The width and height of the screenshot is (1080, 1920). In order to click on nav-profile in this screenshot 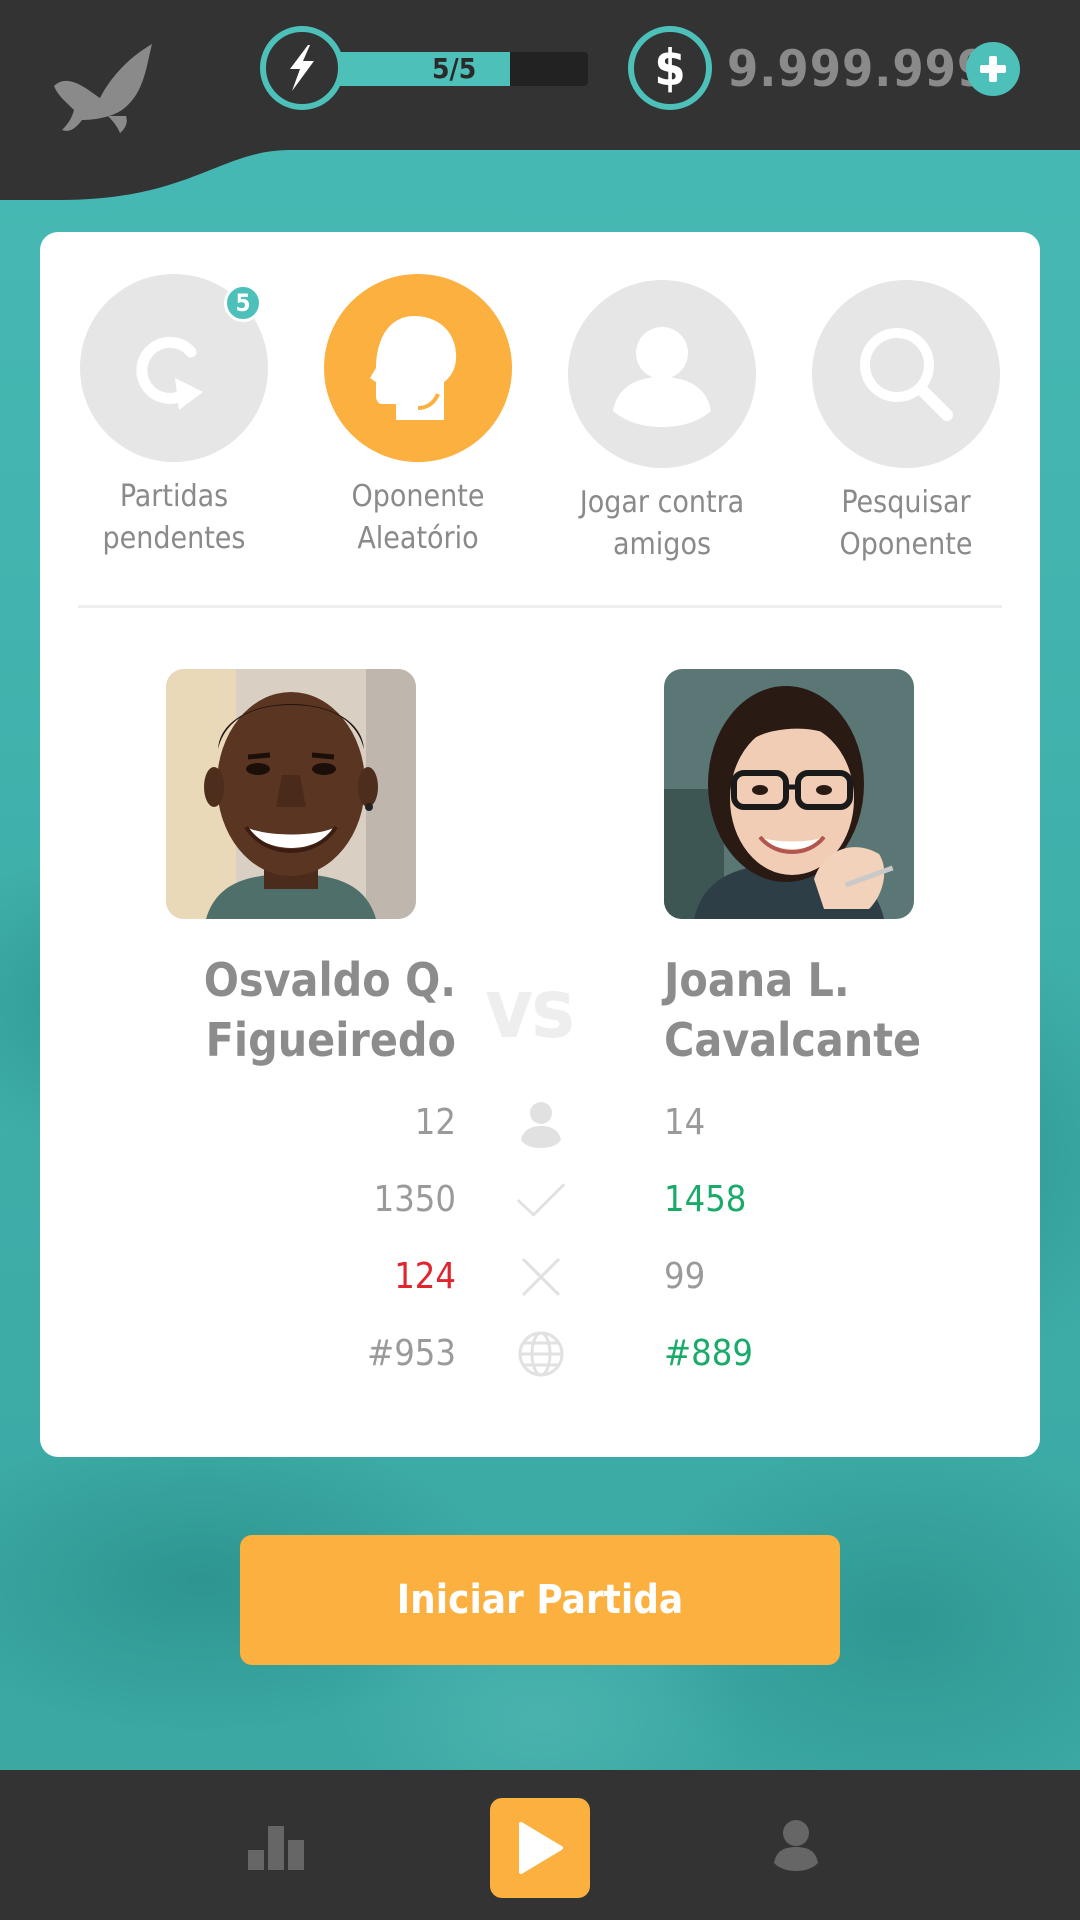, I will do `click(796, 1845)`.